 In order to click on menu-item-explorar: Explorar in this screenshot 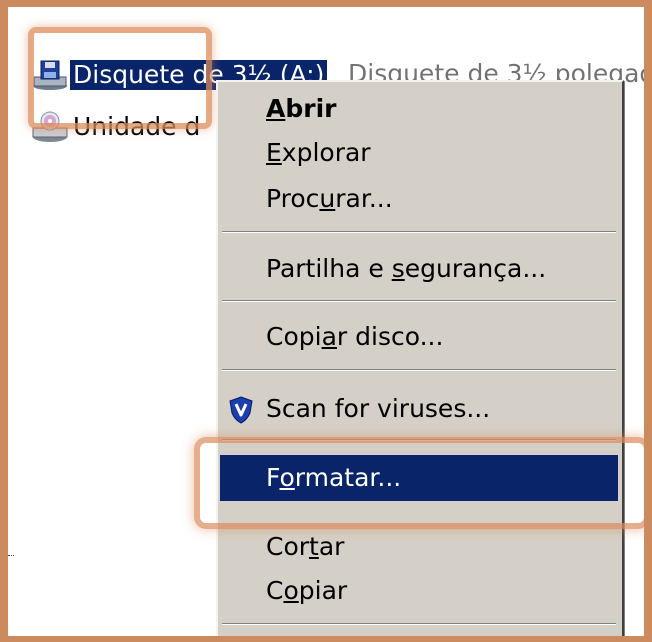, I will do `click(419, 153)`.